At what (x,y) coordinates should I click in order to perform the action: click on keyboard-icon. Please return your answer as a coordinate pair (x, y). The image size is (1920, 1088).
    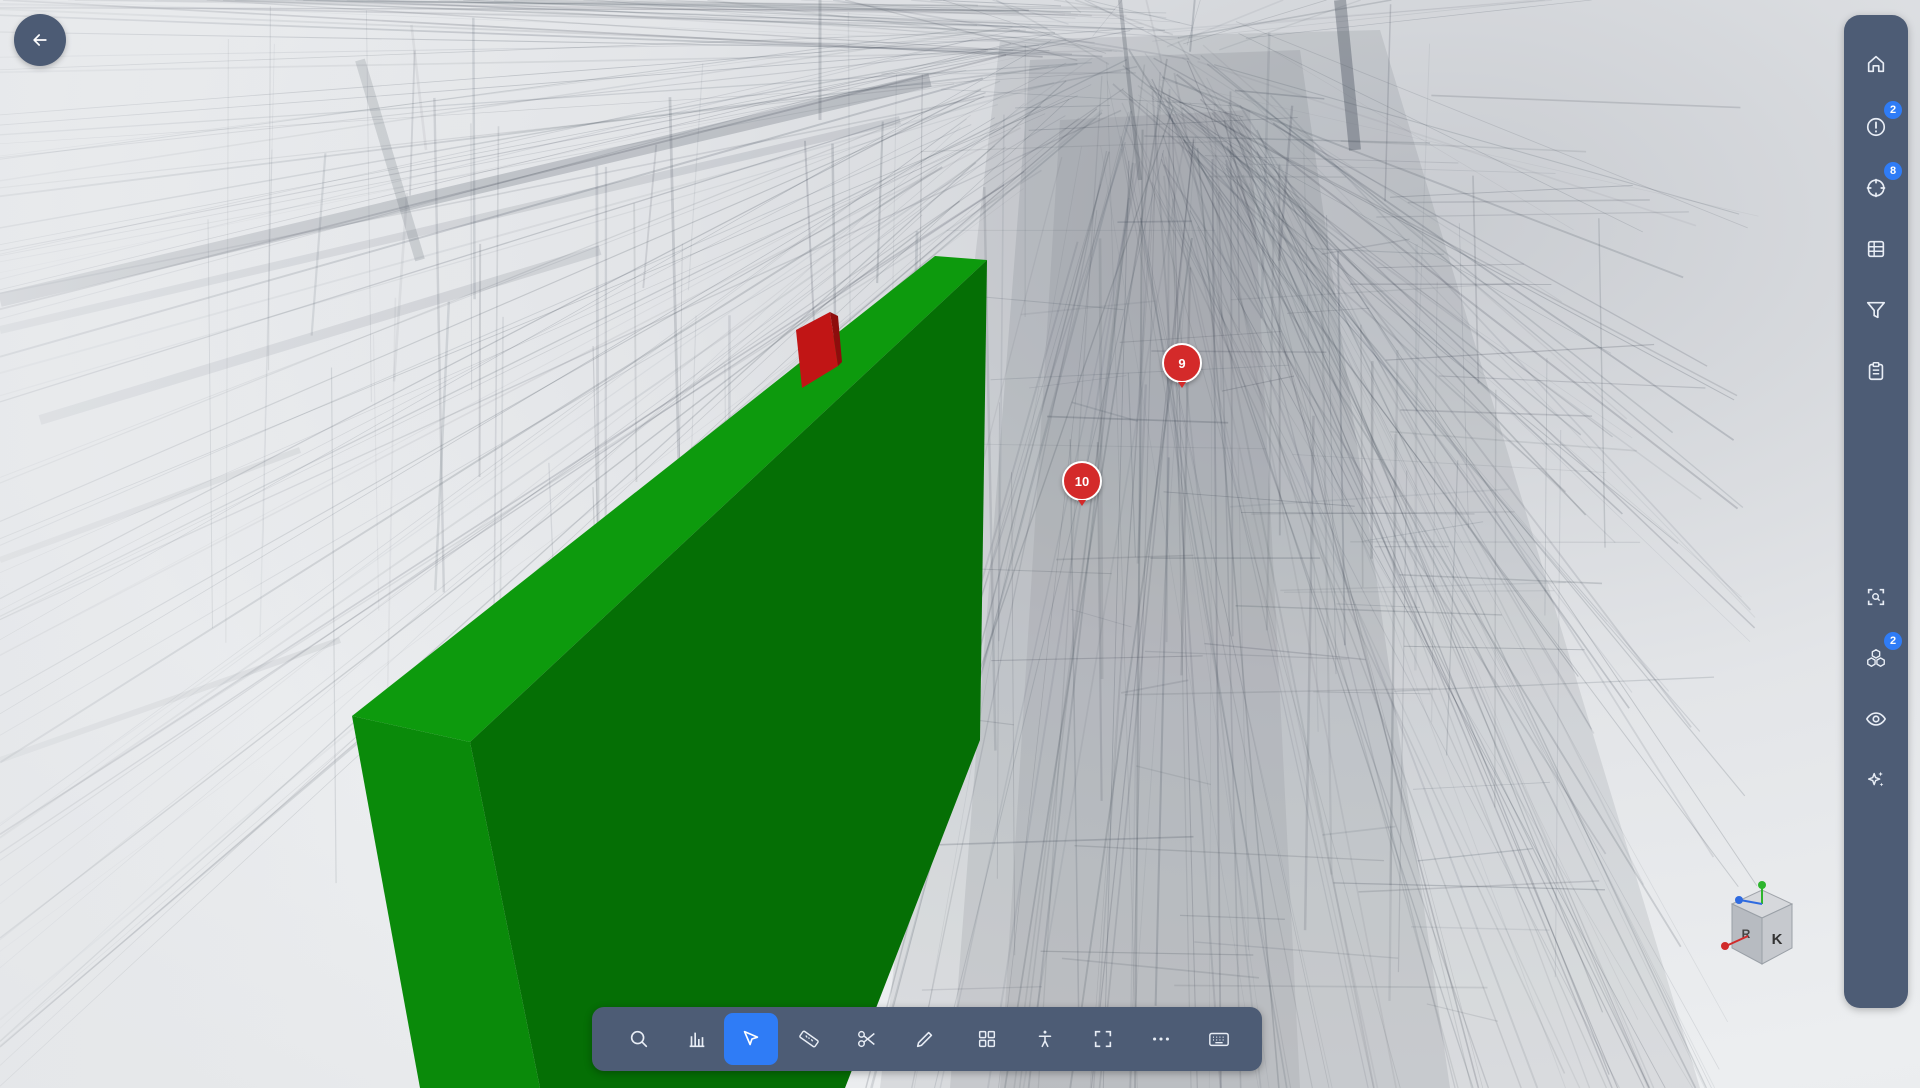
    Looking at the image, I should click on (1219, 1039).